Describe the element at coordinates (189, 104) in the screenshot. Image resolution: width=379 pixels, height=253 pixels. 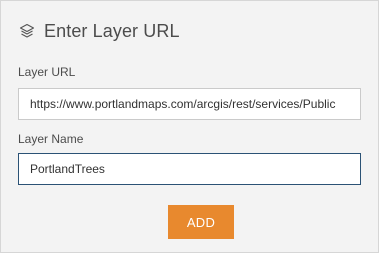
I see `layer-url-input` at that location.